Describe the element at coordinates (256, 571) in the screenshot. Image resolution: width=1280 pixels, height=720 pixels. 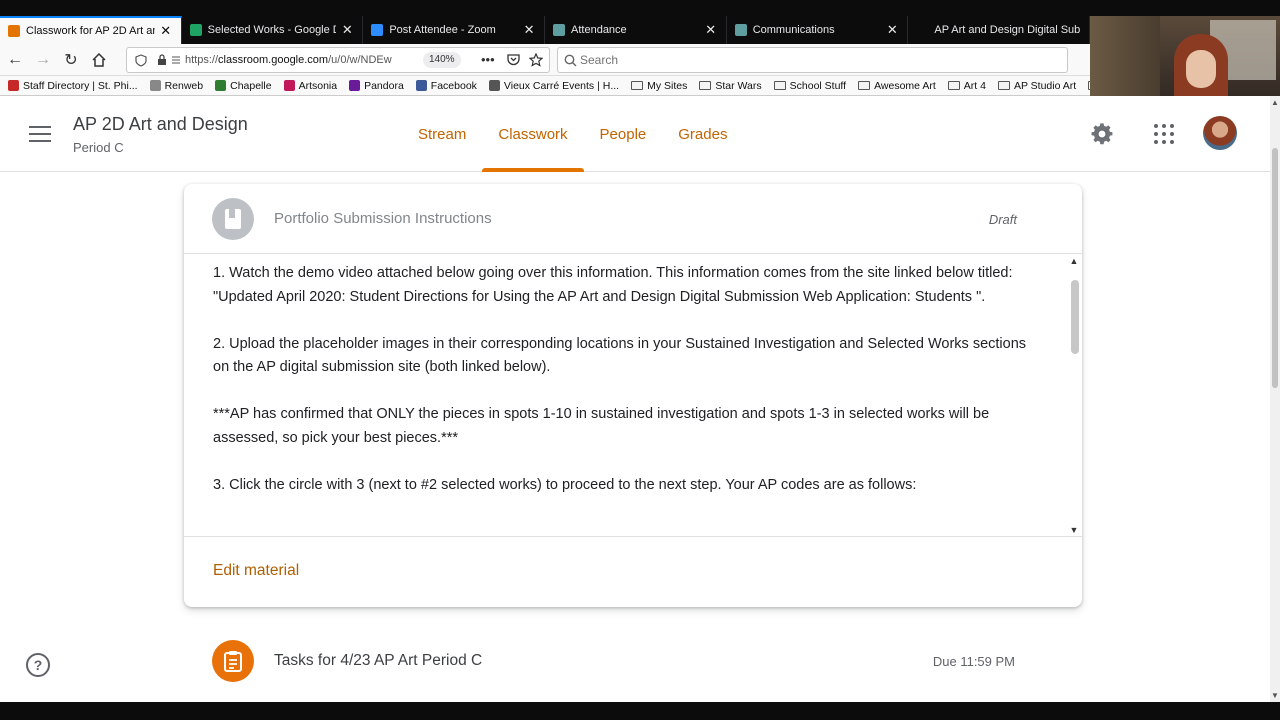
I see `edit-material-button: Edit material` at that location.